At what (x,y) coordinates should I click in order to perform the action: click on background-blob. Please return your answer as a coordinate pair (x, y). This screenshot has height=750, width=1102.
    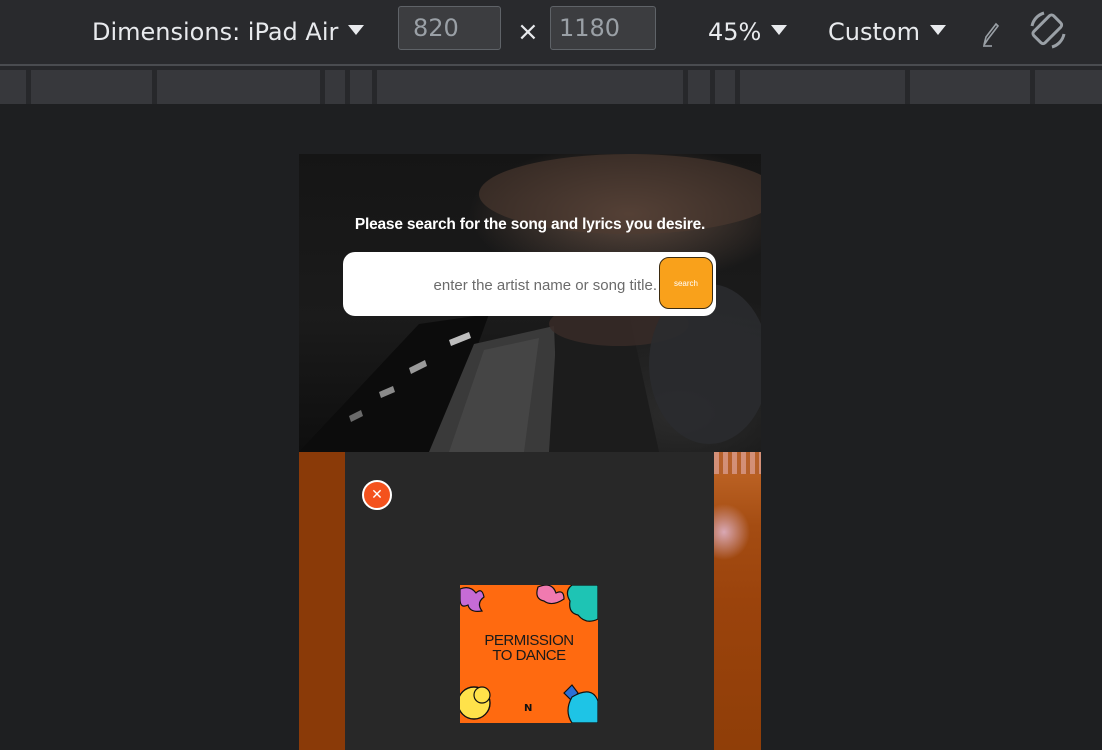
    Looking at the image, I should click on (737, 532).